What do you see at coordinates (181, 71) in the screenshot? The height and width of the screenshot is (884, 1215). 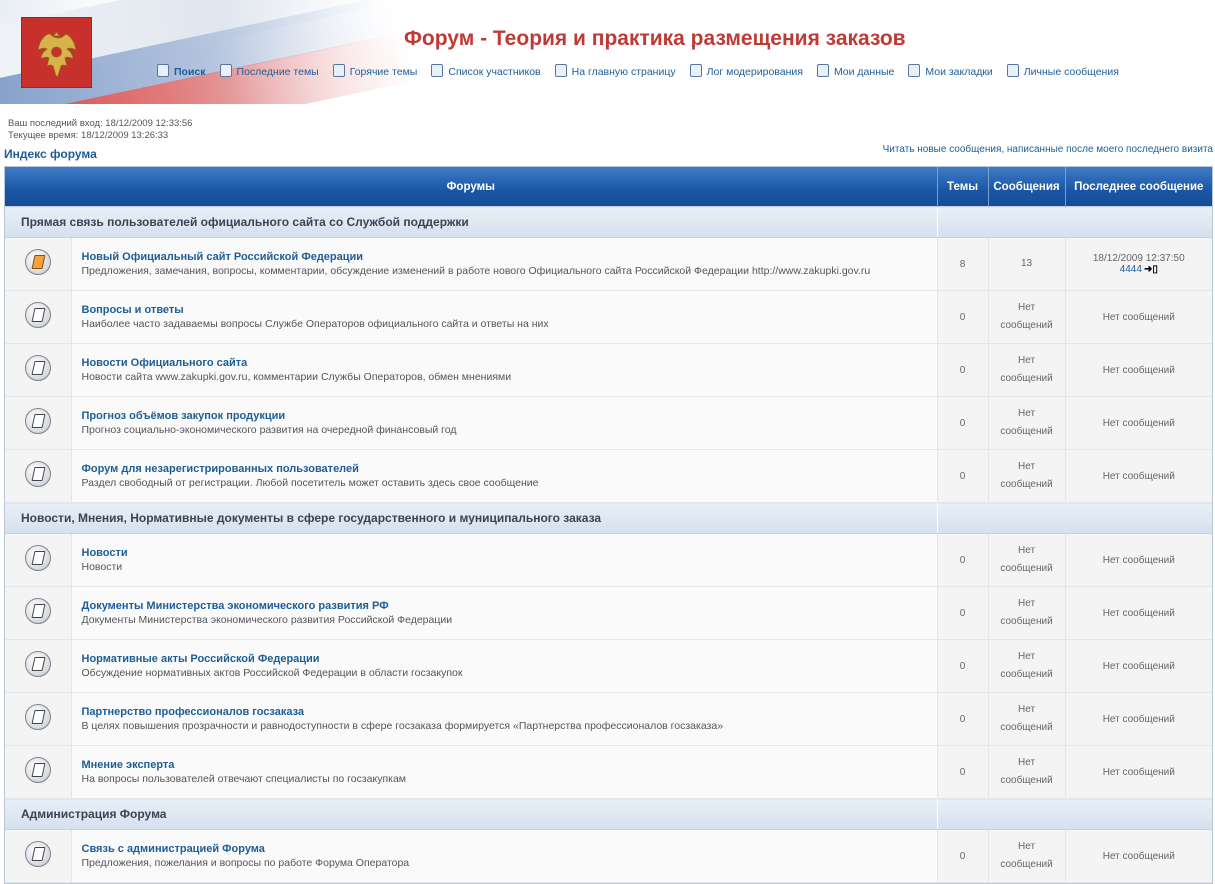 I see `nav-search: Поиск` at bounding box center [181, 71].